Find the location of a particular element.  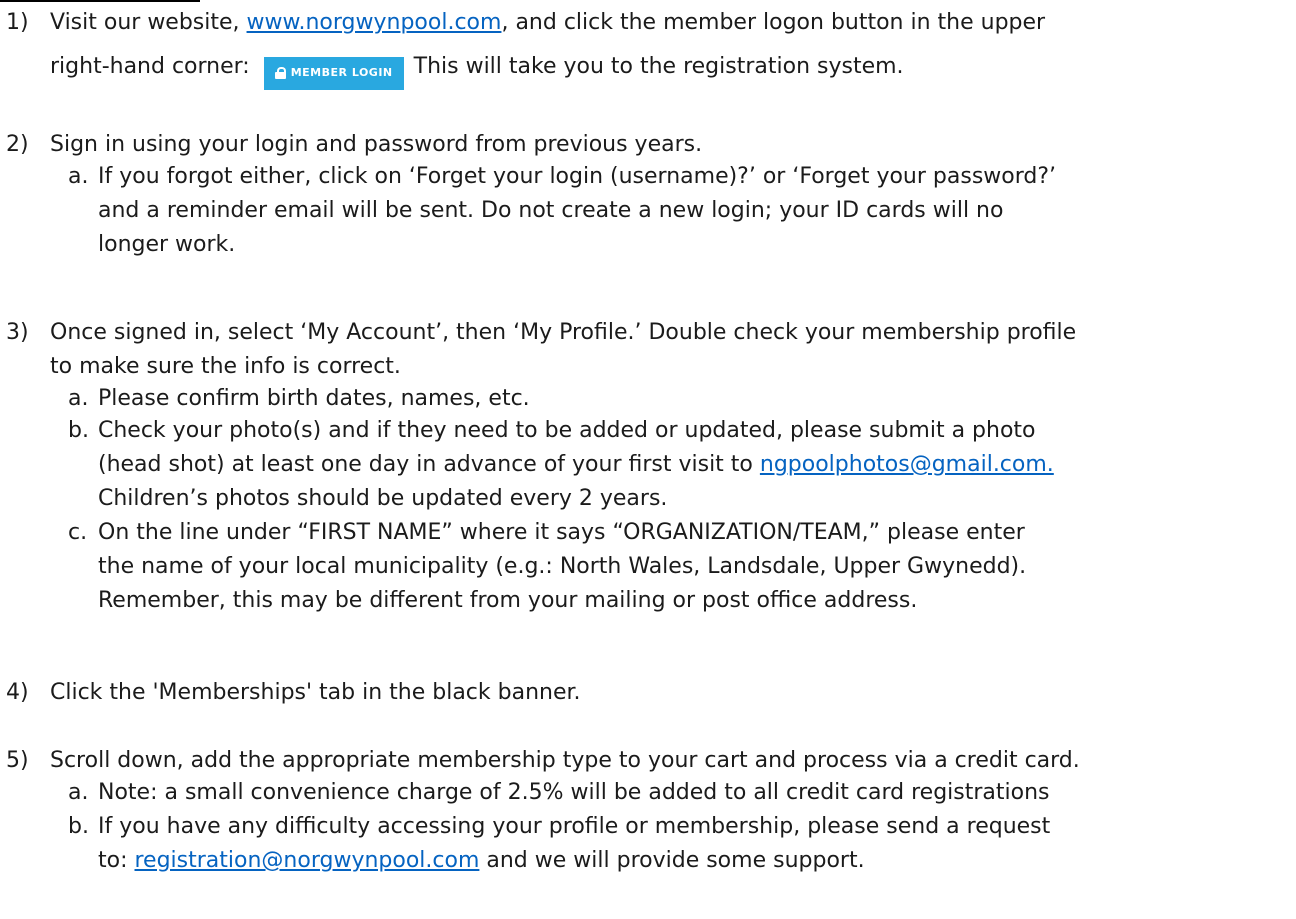

step-number: 1) is located at coordinates (17, 22).